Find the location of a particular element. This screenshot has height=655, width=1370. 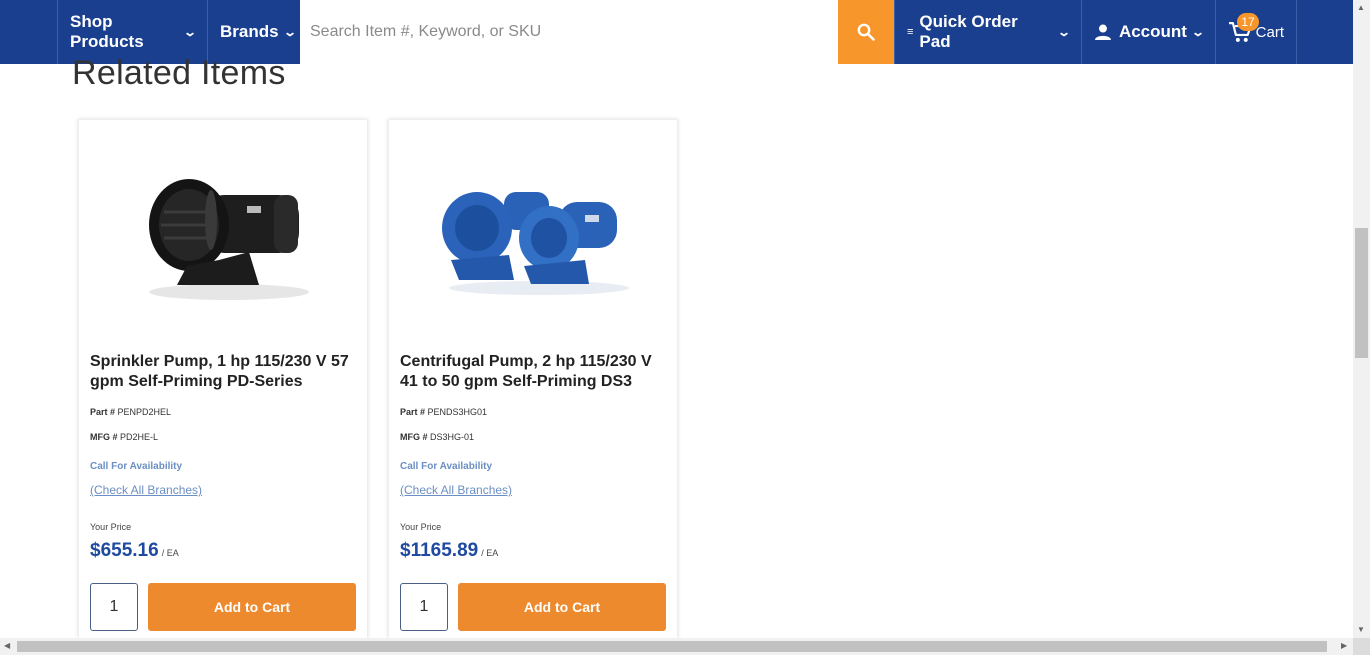

mfg-number: MFG # PD2HE-L is located at coordinates (124, 437).